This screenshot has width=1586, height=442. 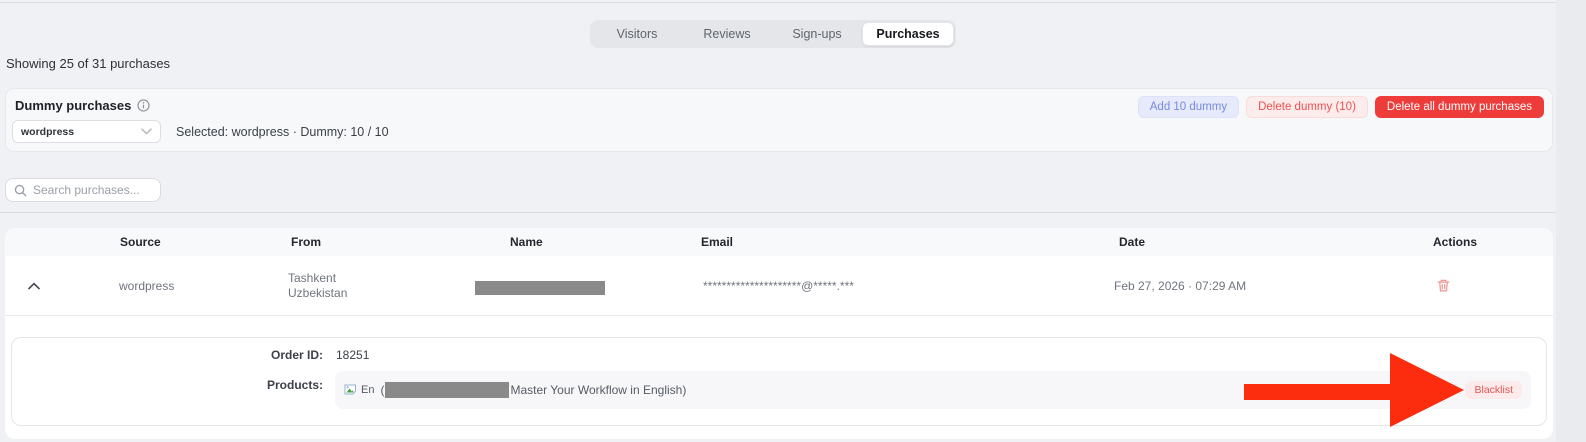 What do you see at coordinates (140, 242) in the screenshot?
I see `col-header-source: Source` at bounding box center [140, 242].